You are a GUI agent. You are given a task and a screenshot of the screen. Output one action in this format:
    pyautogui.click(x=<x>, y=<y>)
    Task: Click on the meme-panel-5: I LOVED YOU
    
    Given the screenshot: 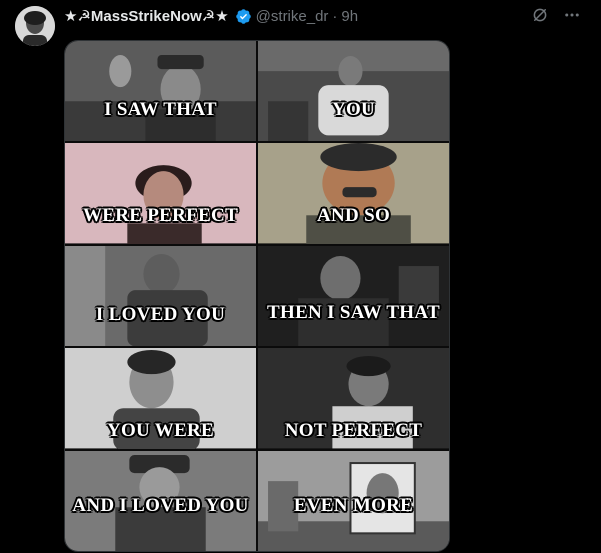 What is the action you would take?
    pyautogui.click(x=160, y=296)
    